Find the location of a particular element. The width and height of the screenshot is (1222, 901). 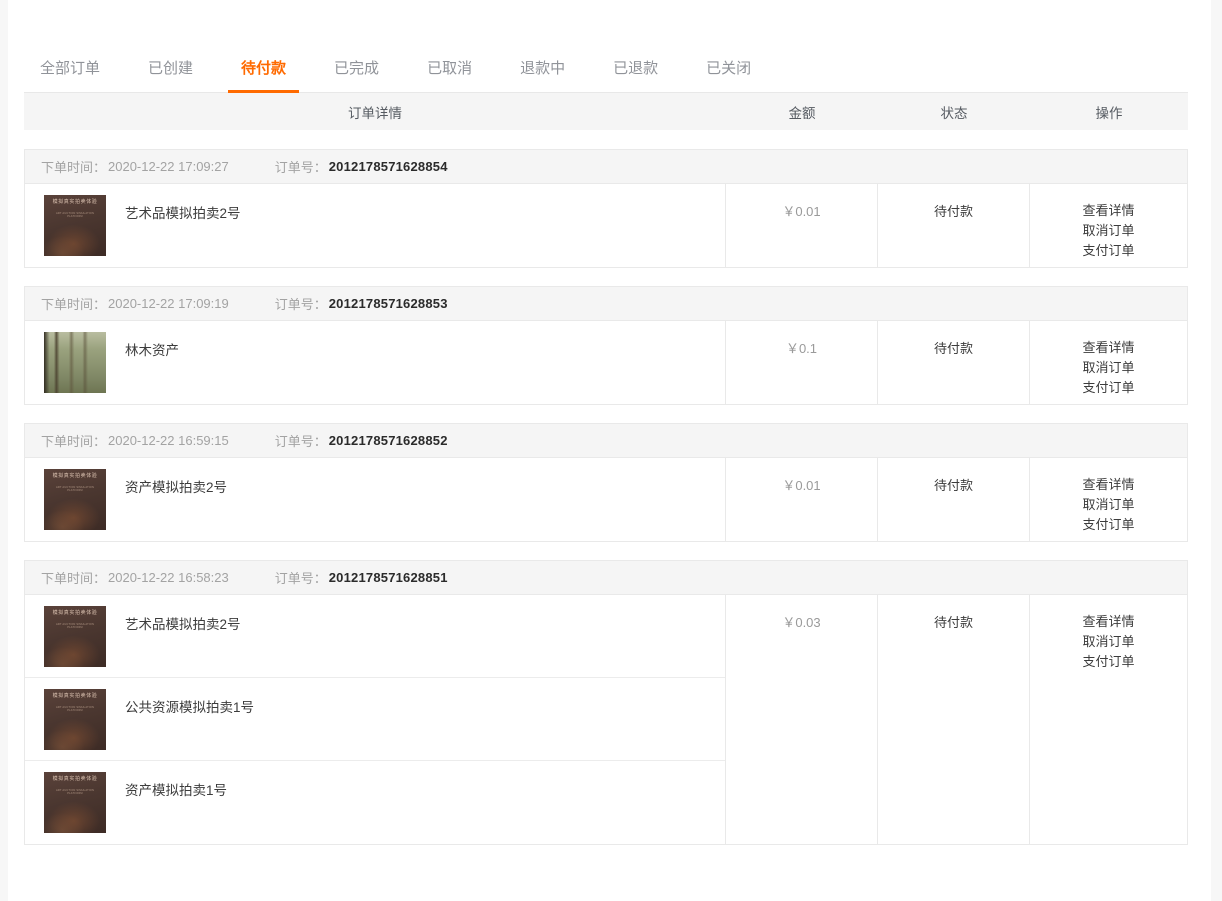

goods-name: 林木资产 is located at coordinates (152, 346).